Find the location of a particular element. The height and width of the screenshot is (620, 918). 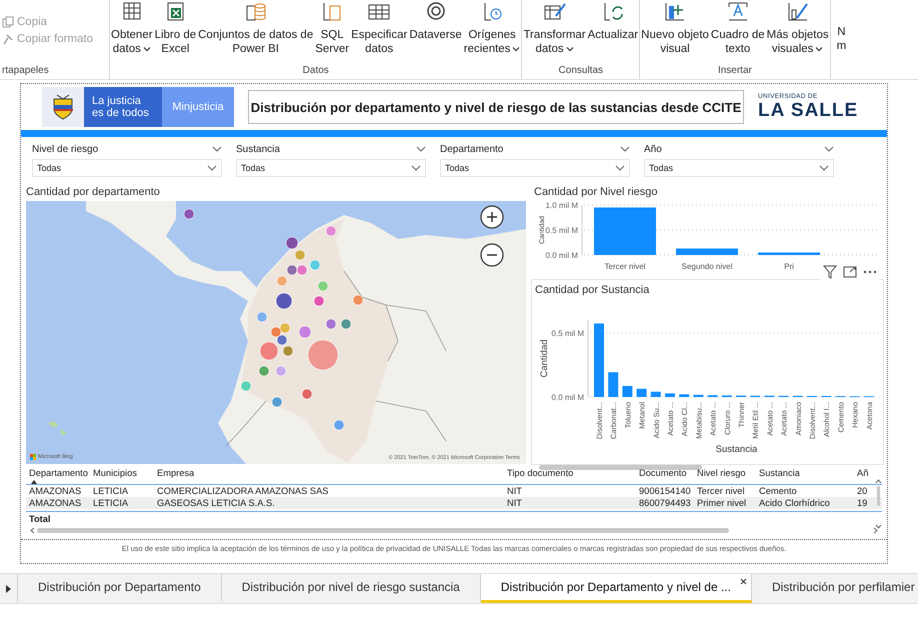

column-header: Sustancia is located at coordinates (808, 473).